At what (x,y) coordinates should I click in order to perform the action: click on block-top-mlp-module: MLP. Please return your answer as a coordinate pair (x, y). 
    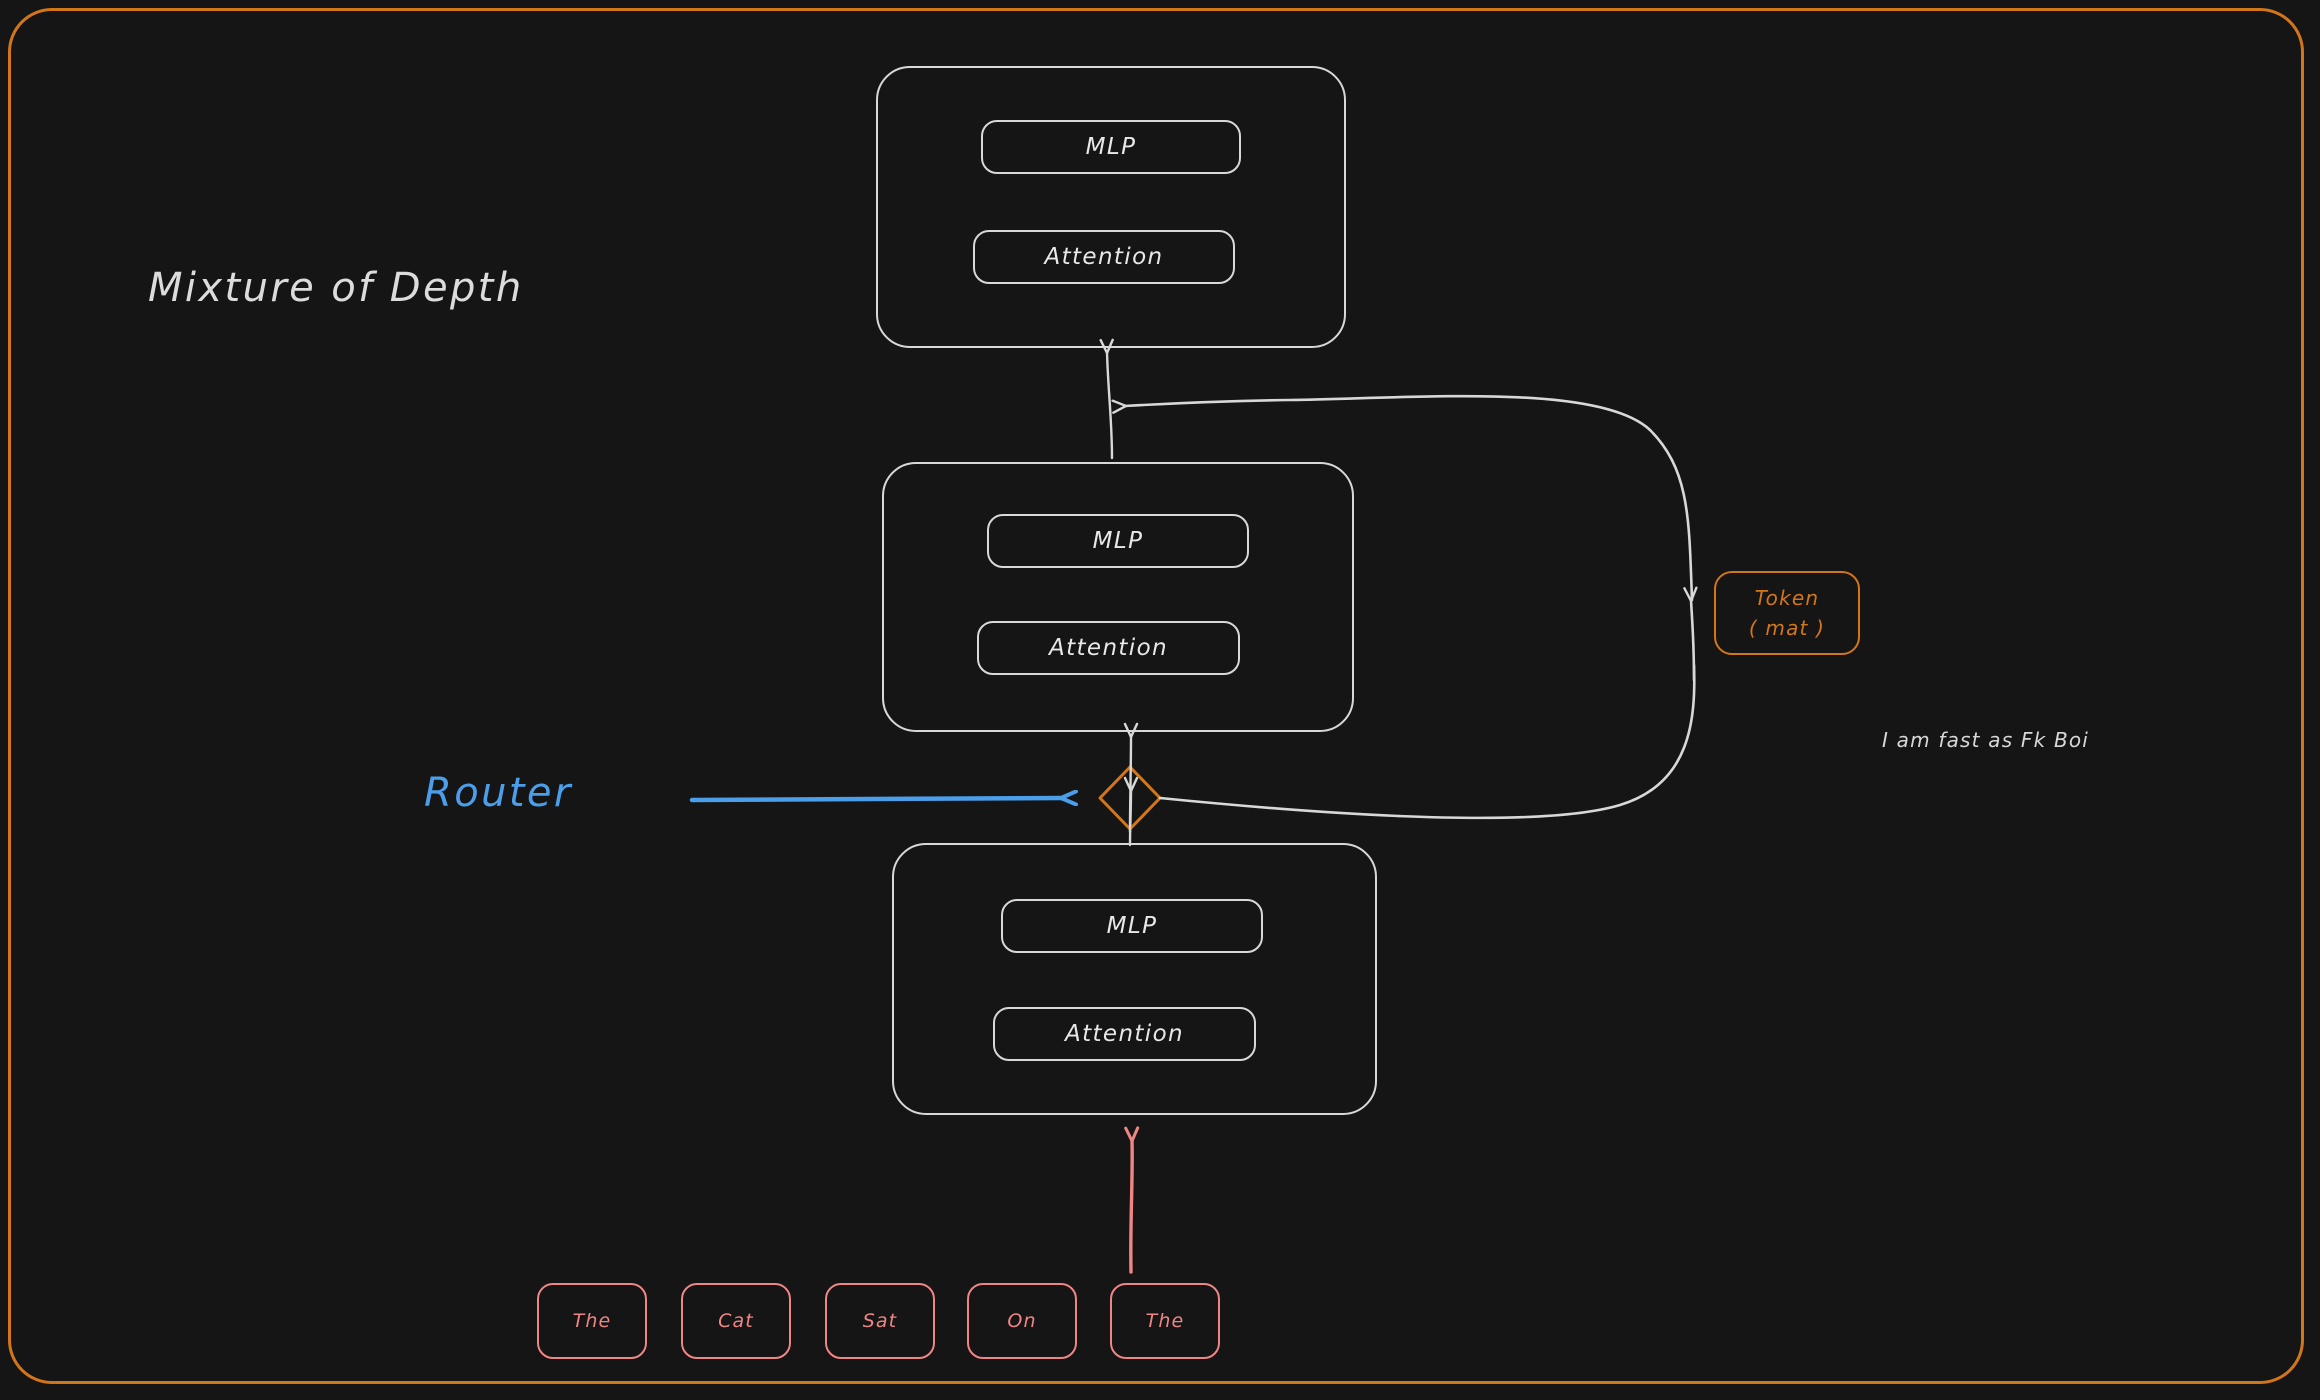
    Looking at the image, I should click on (1111, 147).